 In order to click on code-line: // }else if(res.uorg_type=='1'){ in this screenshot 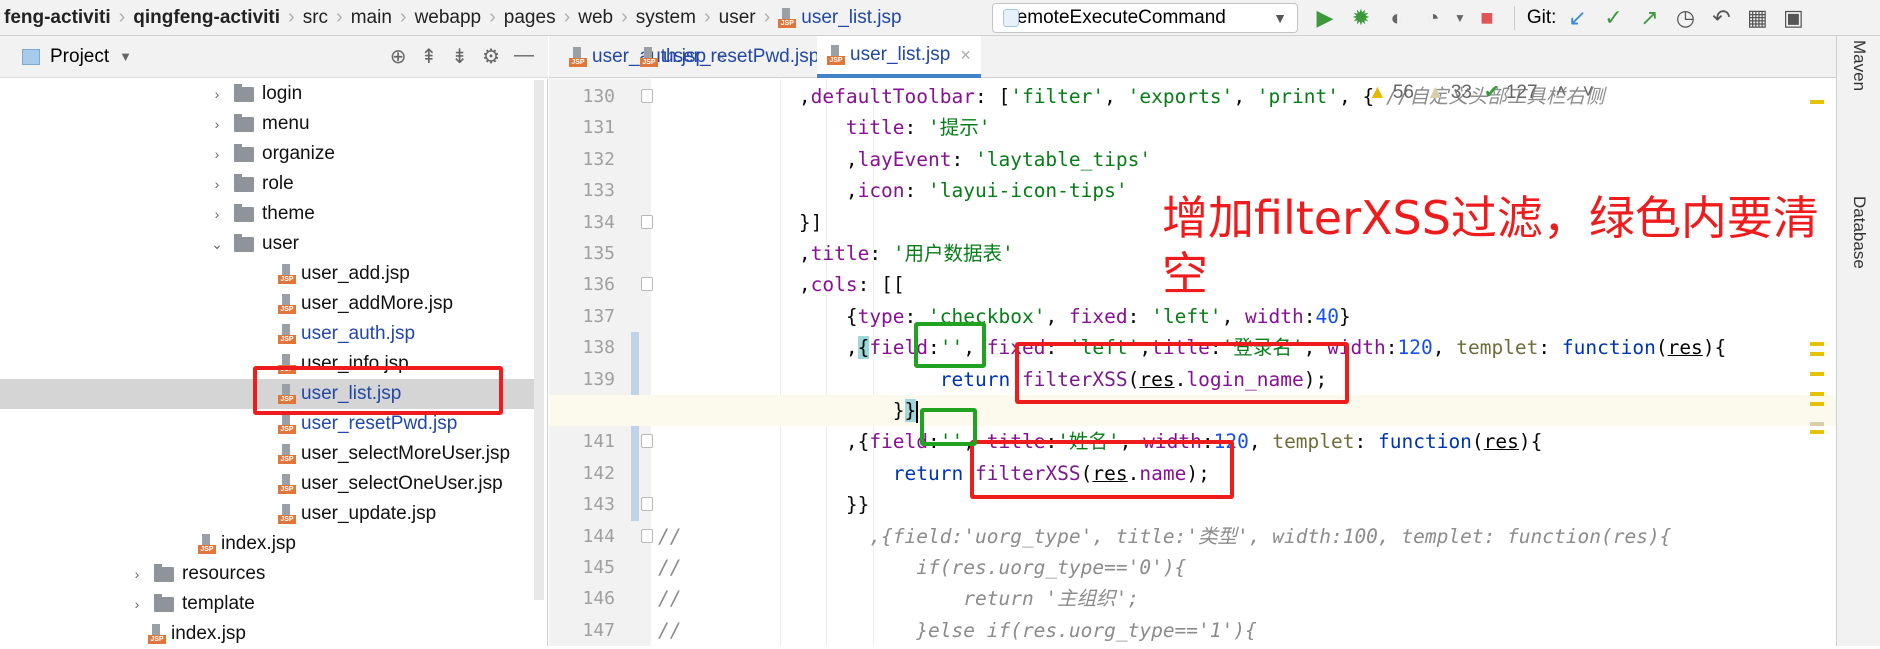, I will do `click(1192, 630)`.